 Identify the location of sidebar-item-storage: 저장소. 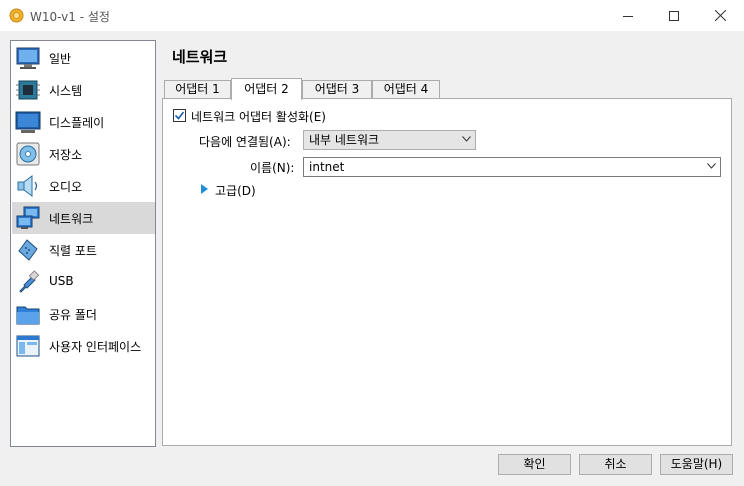
(83, 154).